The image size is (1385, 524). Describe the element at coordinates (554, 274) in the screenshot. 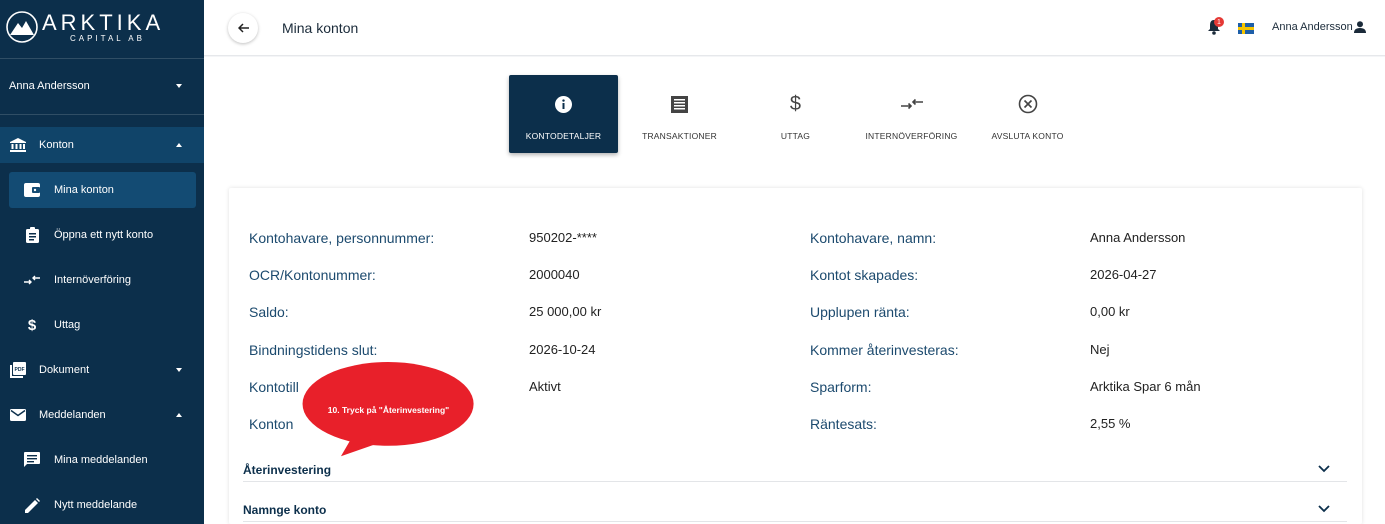

I see `field-value: 2000040` at that location.